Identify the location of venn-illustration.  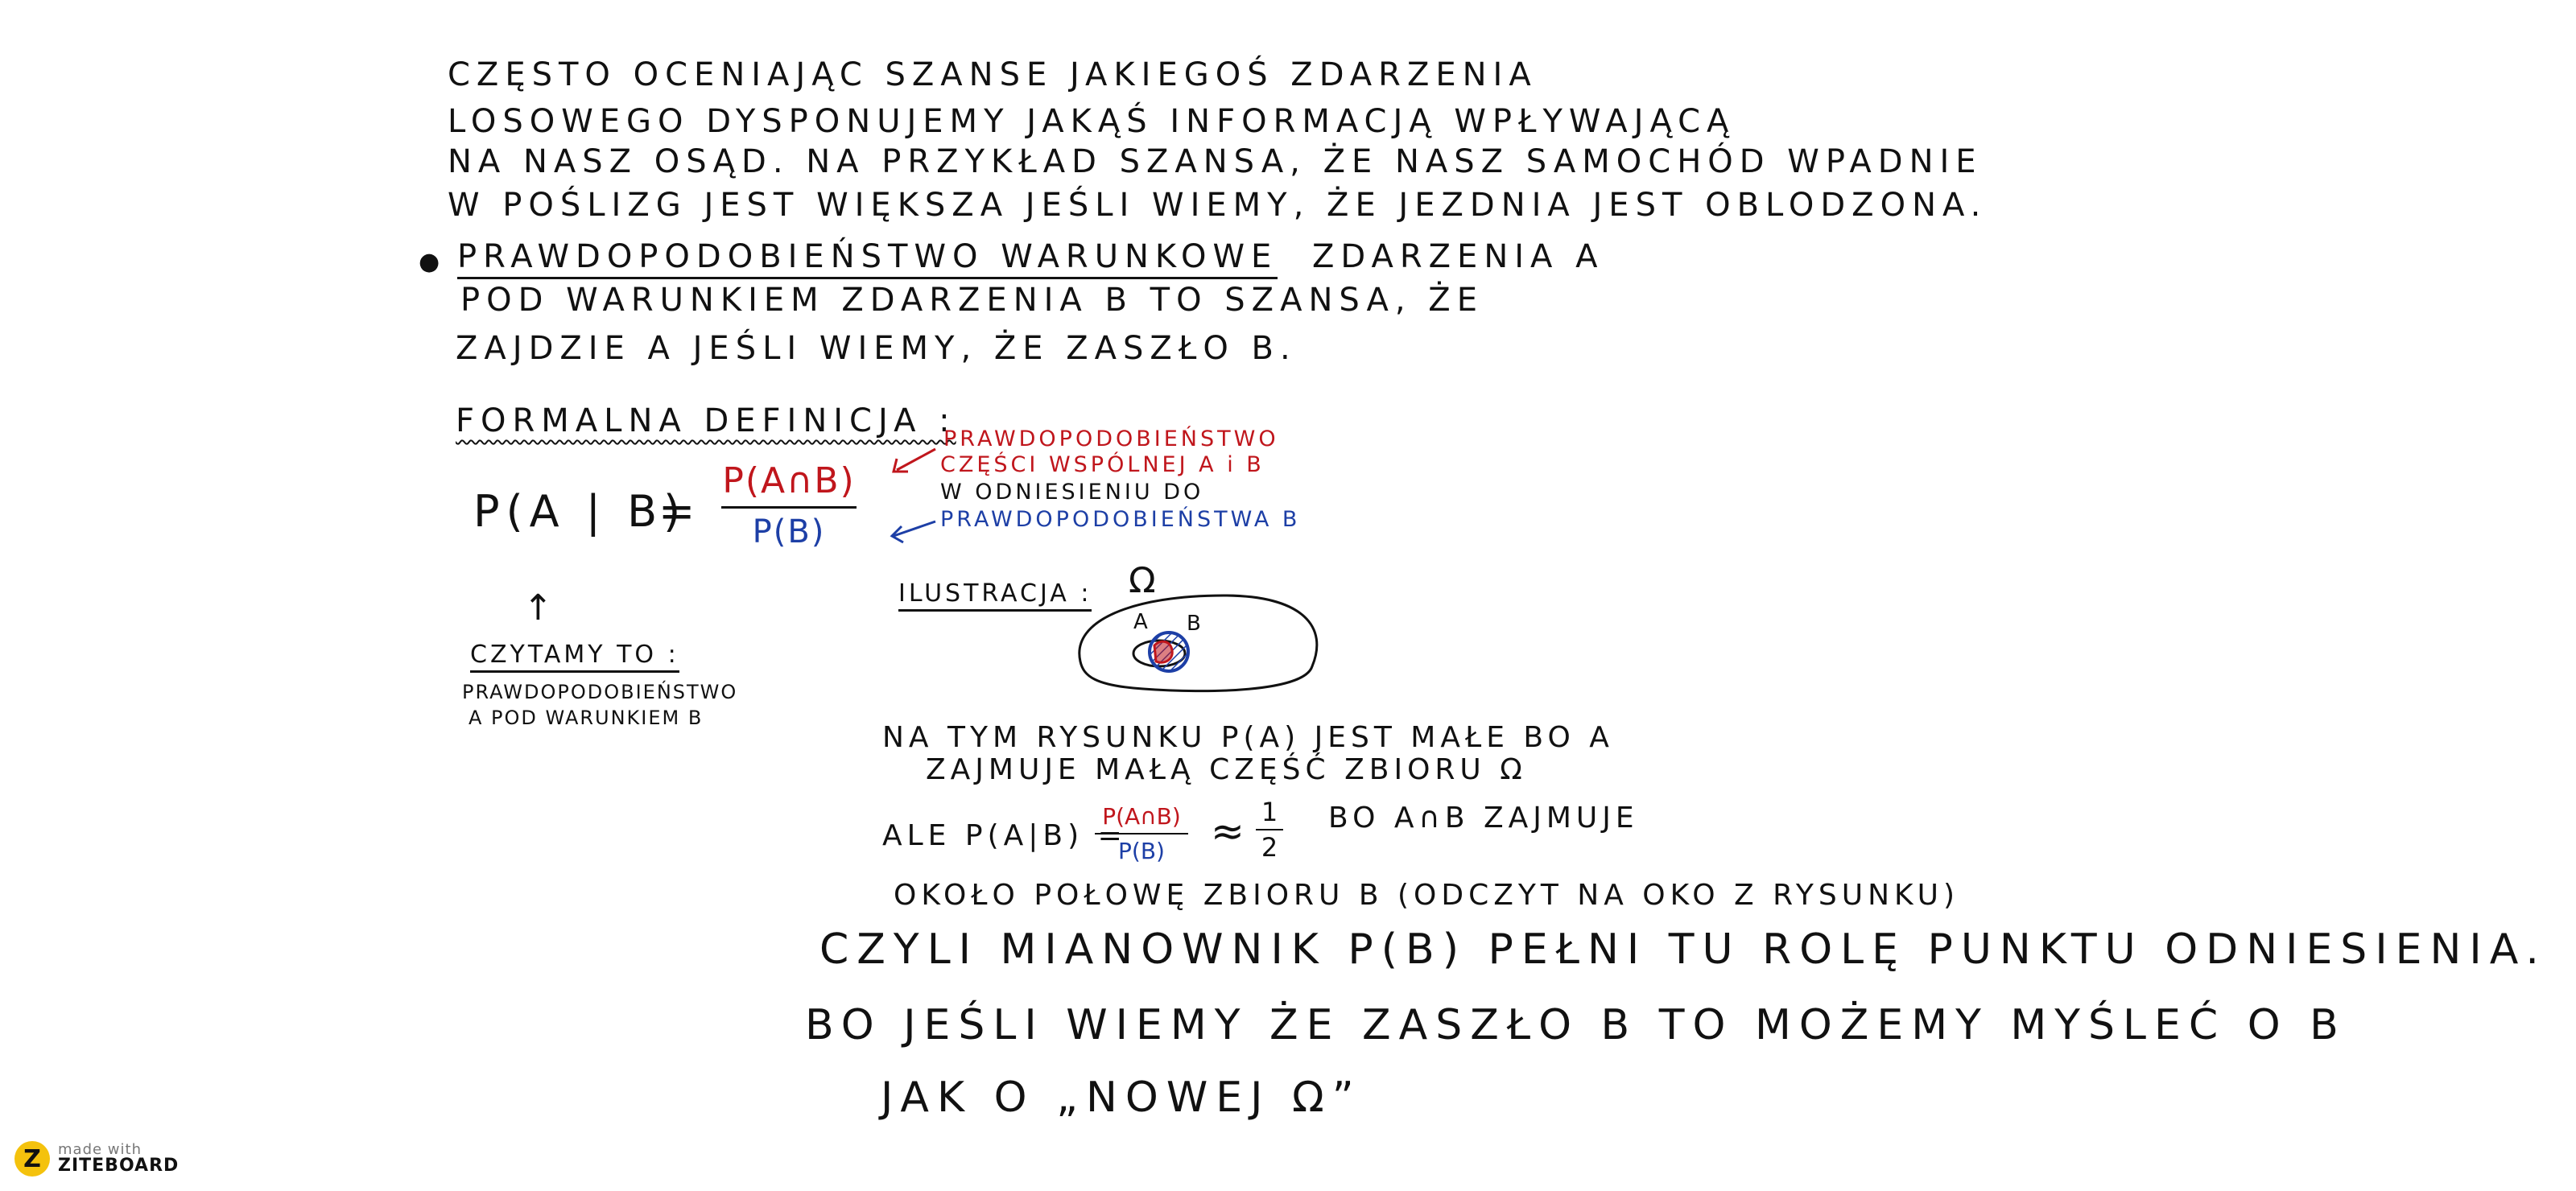
(1198, 644).